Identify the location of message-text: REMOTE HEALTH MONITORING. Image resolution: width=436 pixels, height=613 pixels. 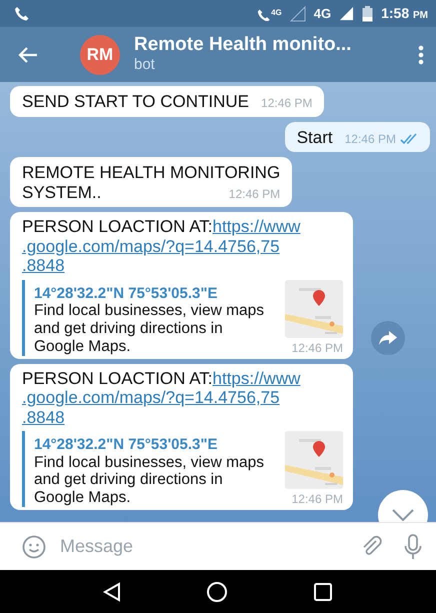
(151, 173).